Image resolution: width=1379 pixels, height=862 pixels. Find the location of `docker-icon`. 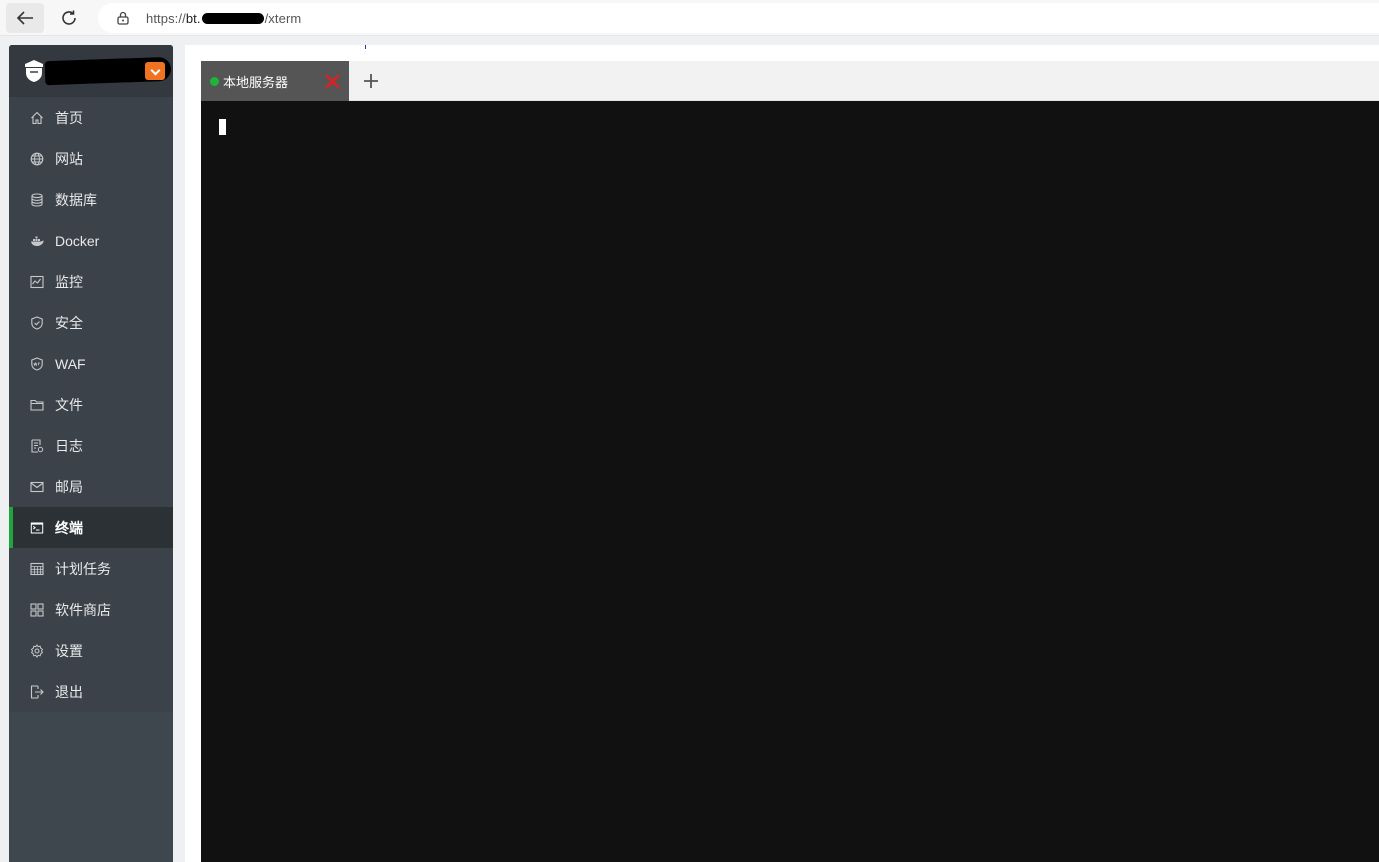

docker-icon is located at coordinates (37, 241).